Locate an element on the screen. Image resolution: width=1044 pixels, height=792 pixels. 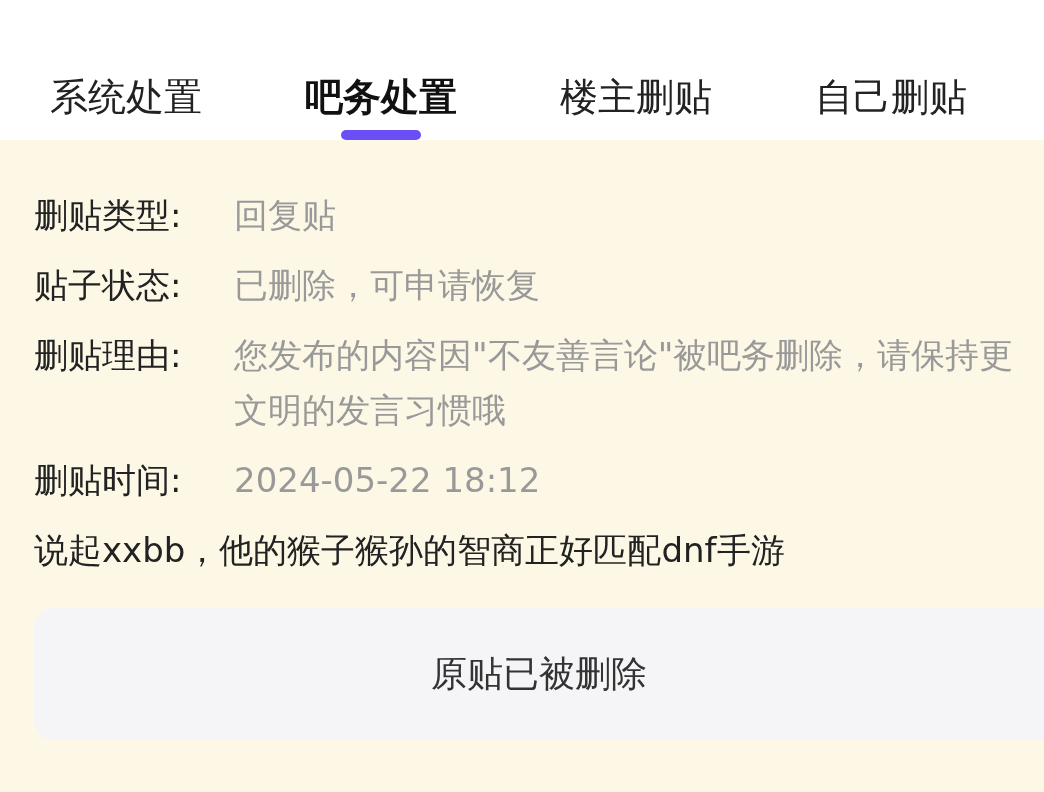
detail-label: 删贴理由: is located at coordinates (108, 355).